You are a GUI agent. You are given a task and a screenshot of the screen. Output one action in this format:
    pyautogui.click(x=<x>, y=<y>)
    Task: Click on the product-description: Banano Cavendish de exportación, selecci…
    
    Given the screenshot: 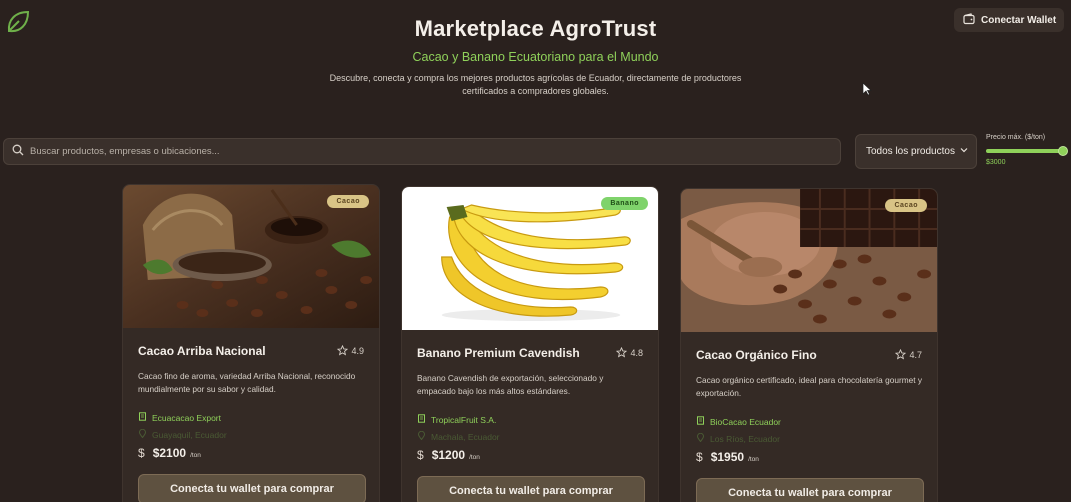 What is the action you would take?
    pyautogui.click(x=510, y=384)
    